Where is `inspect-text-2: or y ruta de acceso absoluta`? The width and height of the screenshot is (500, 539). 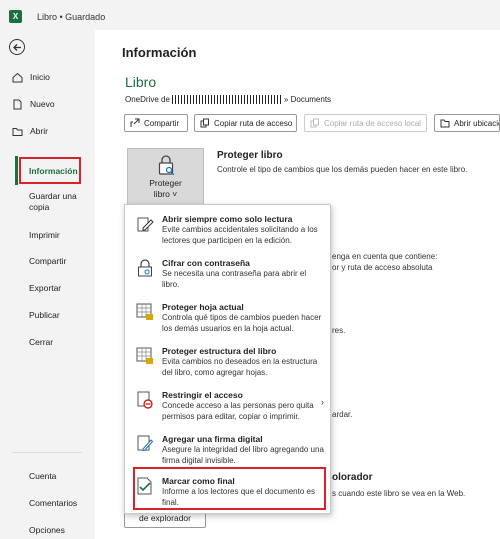
inspect-text-2: or y ruta de acceso absoluta is located at coordinates (382, 267).